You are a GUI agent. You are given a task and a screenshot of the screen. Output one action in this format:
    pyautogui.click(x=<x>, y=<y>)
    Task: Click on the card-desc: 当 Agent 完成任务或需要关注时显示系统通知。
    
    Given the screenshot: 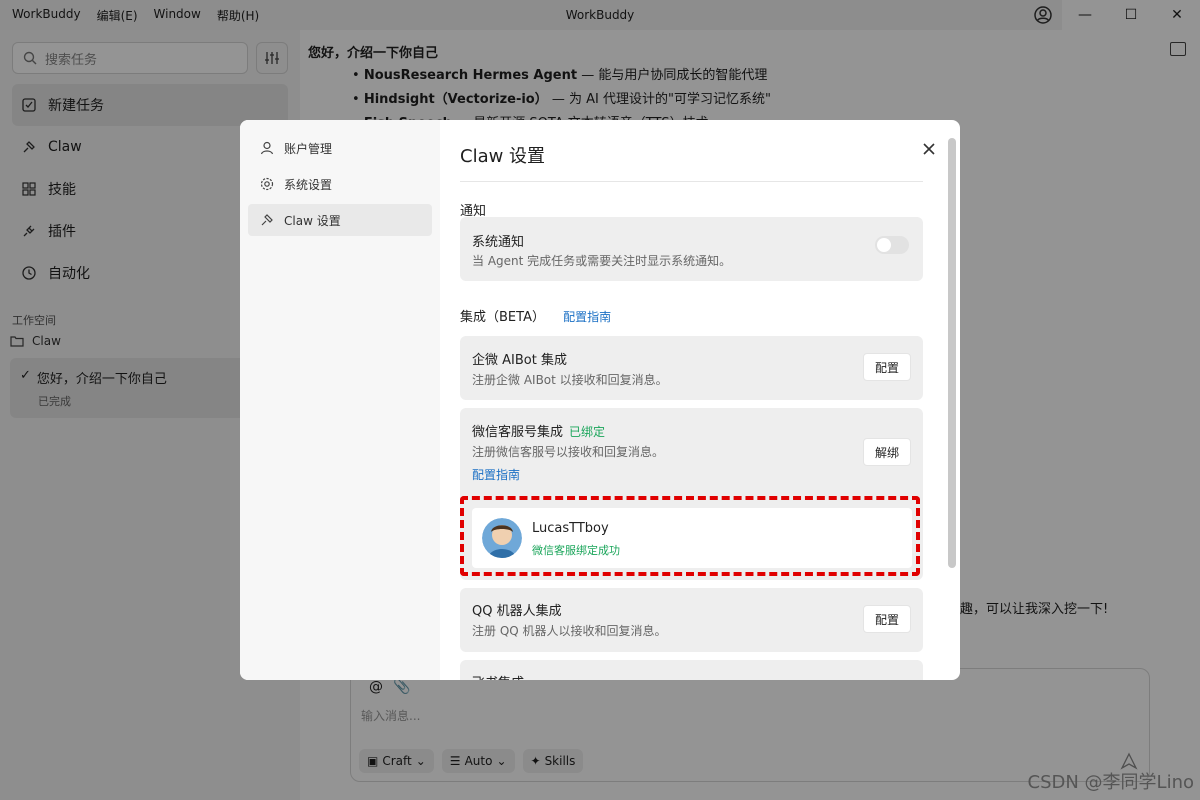 What is the action you would take?
    pyautogui.click(x=602, y=261)
    